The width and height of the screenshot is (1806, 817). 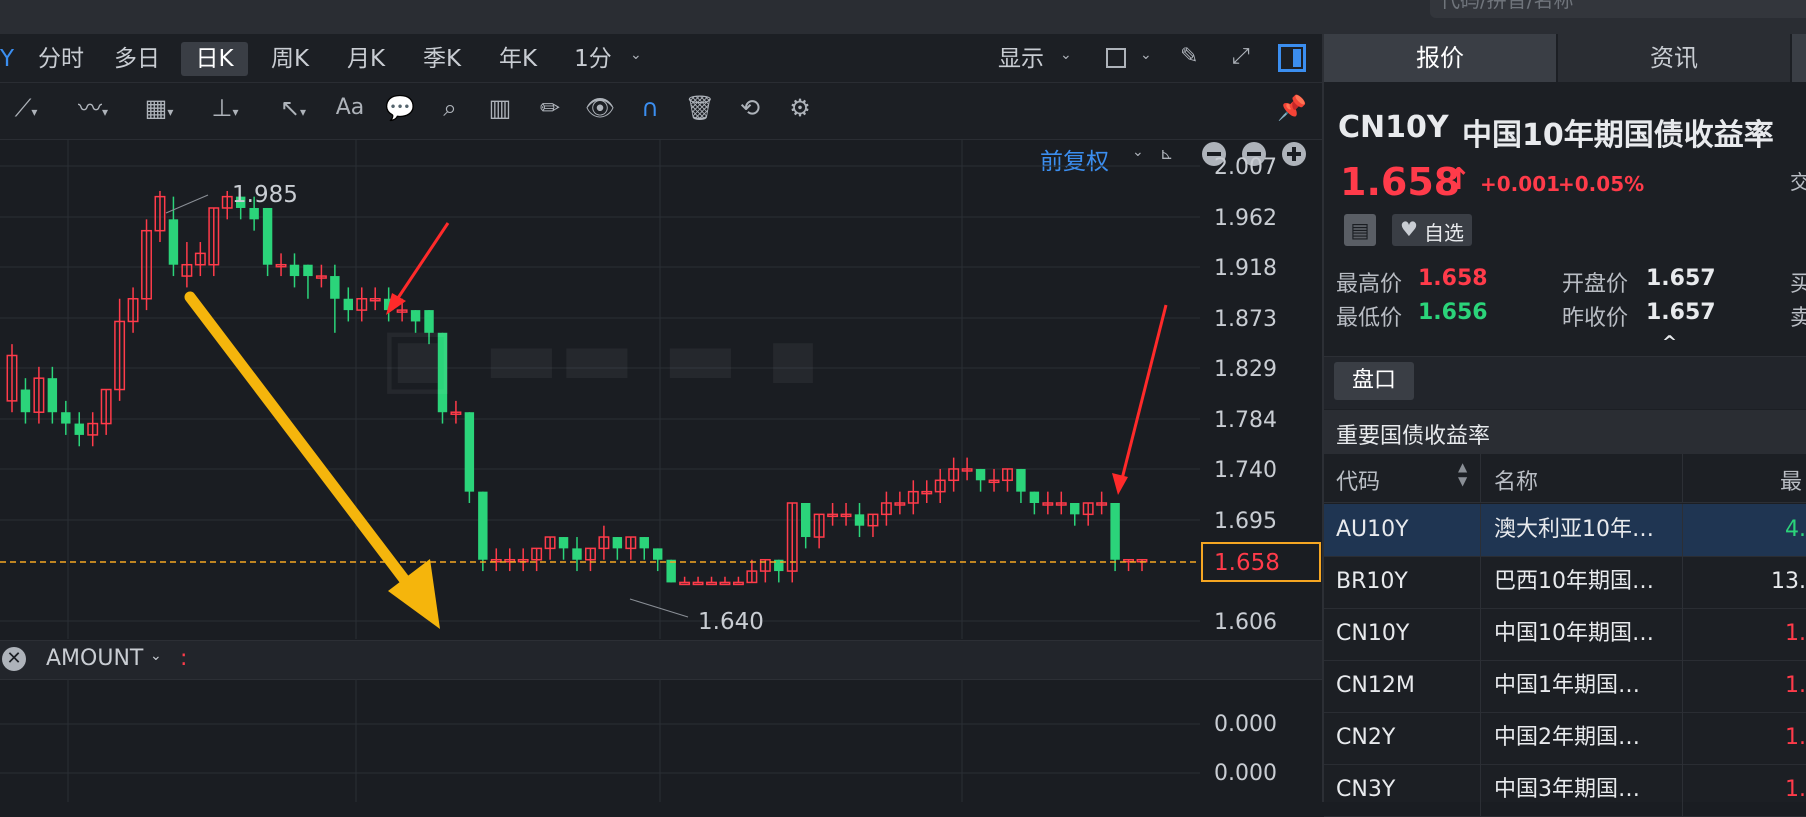 What do you see at coordinates (442, 59) in the screenshot?
I see `tab-quarterly-k: 季K` at bounding box center [442, 59].